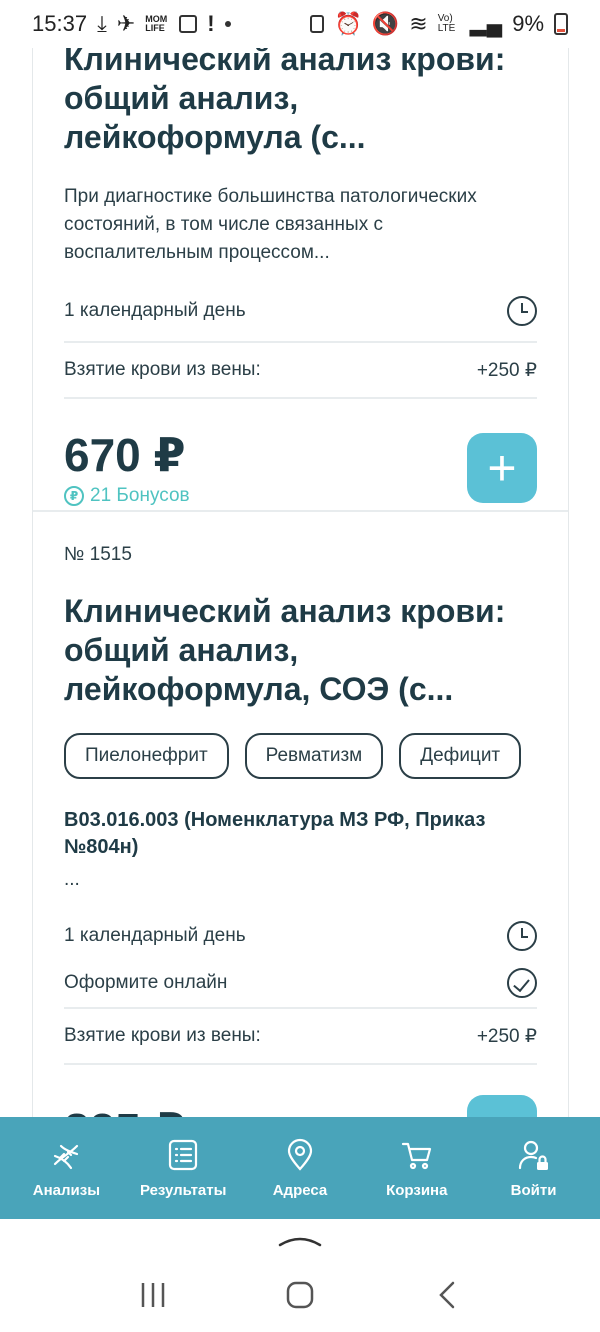 This screenshot has width=600, height=1332. What do you see at coordinates (125, 455) in the screenshot?
I see `price: 670 ₽` at bounding box center [125, 455].